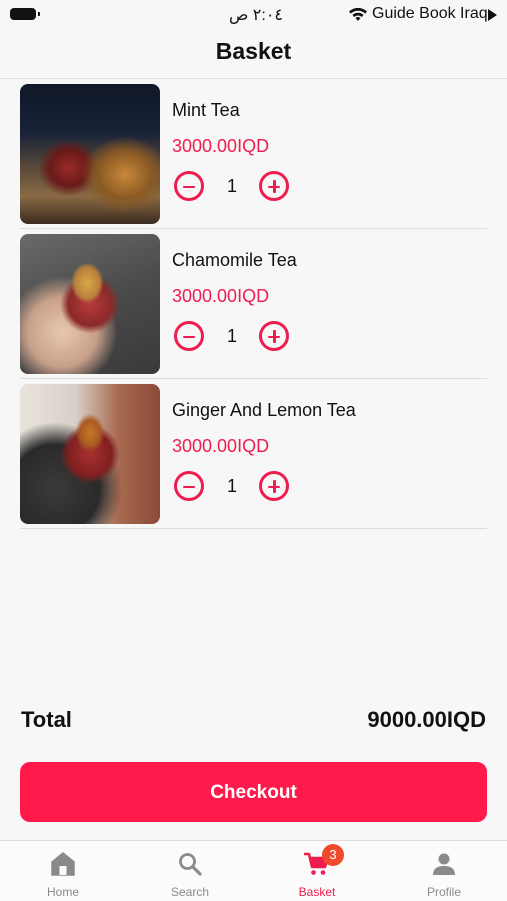 Image resolution: width=507 pixels, height=901 pixels. What do you see at coordinates (253, 792) in the screenshot?
I see `checkout-button: Checkout` at bounding box center [253, 792].